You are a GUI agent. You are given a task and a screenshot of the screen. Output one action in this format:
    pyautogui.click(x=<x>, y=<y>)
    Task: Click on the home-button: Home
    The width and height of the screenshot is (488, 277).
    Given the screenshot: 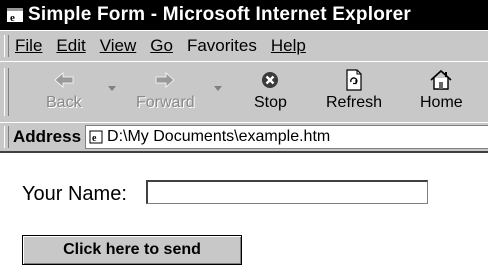 What is the action you would take?
    pyautogui.click(x=441, y=90)
    